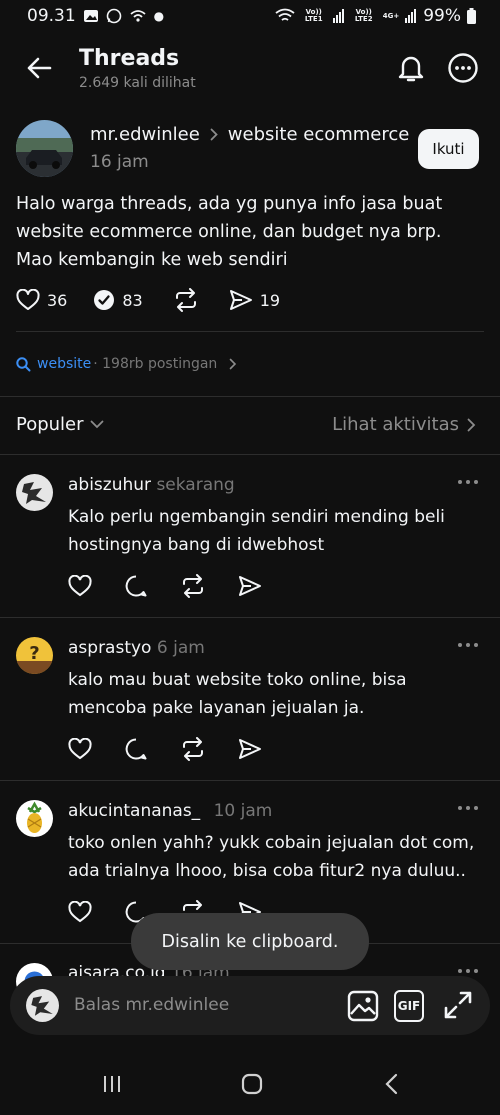 Image resolution: width=500 pixels, height=1115 pixels. I want to click on clock: 09.31, so click(51, 16).